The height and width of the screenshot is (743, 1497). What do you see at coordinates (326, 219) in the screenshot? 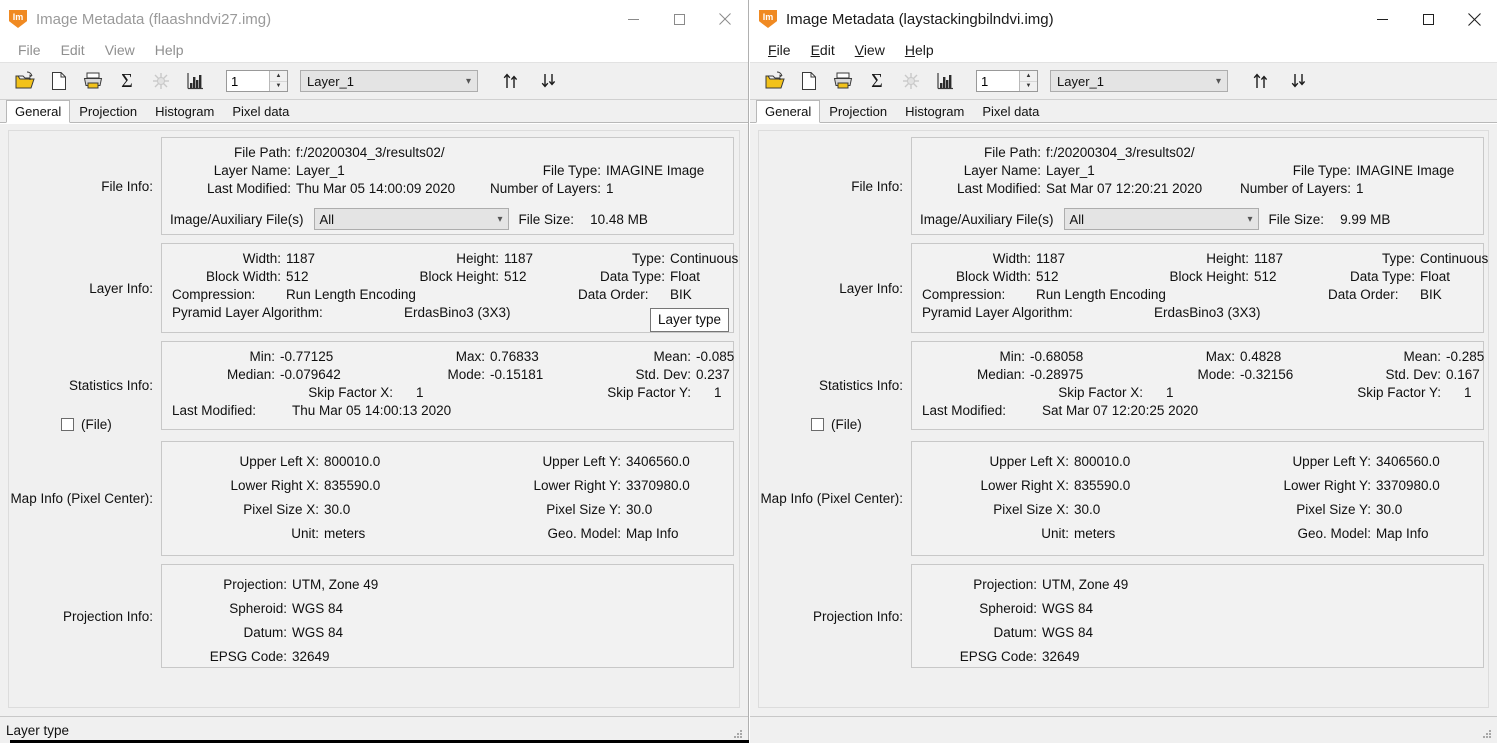
I see `aux-files-value-left: All` at bounding box center [326, 219].